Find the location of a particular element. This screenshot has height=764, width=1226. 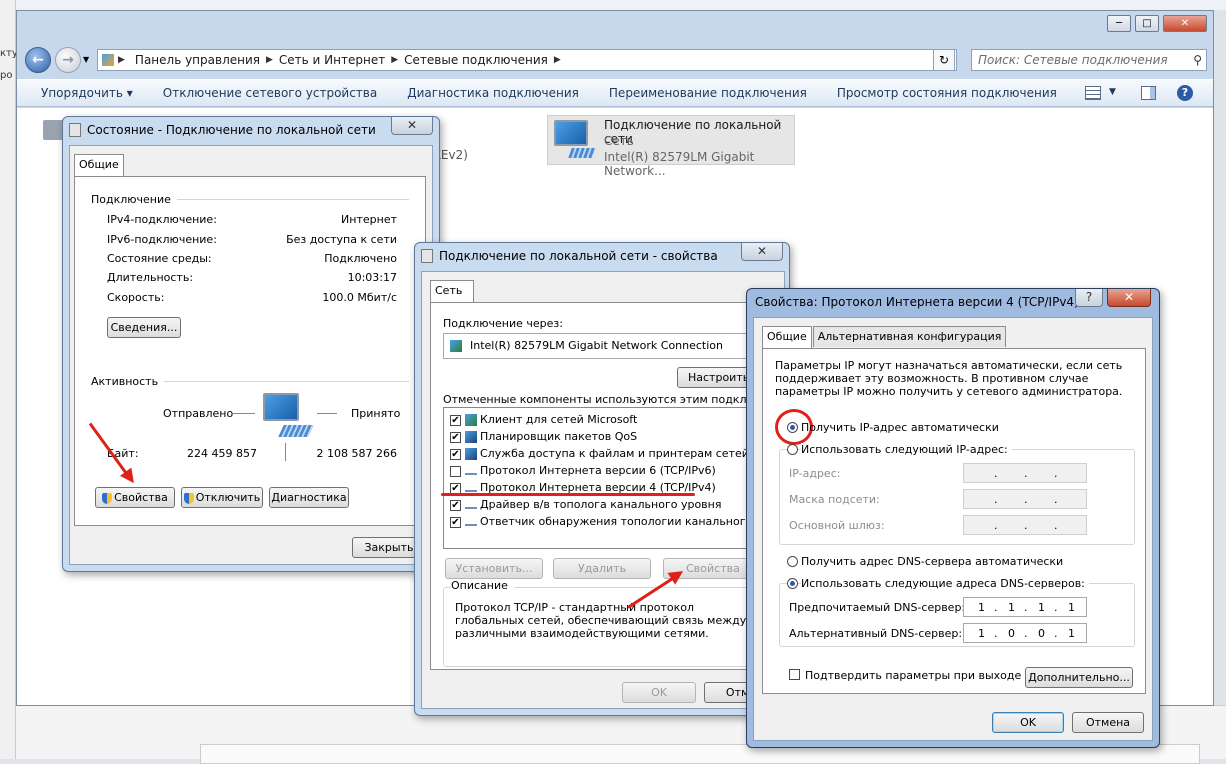

component-label: Драйвер в/в тополога канального уровня is located at coordinates (601, 504).